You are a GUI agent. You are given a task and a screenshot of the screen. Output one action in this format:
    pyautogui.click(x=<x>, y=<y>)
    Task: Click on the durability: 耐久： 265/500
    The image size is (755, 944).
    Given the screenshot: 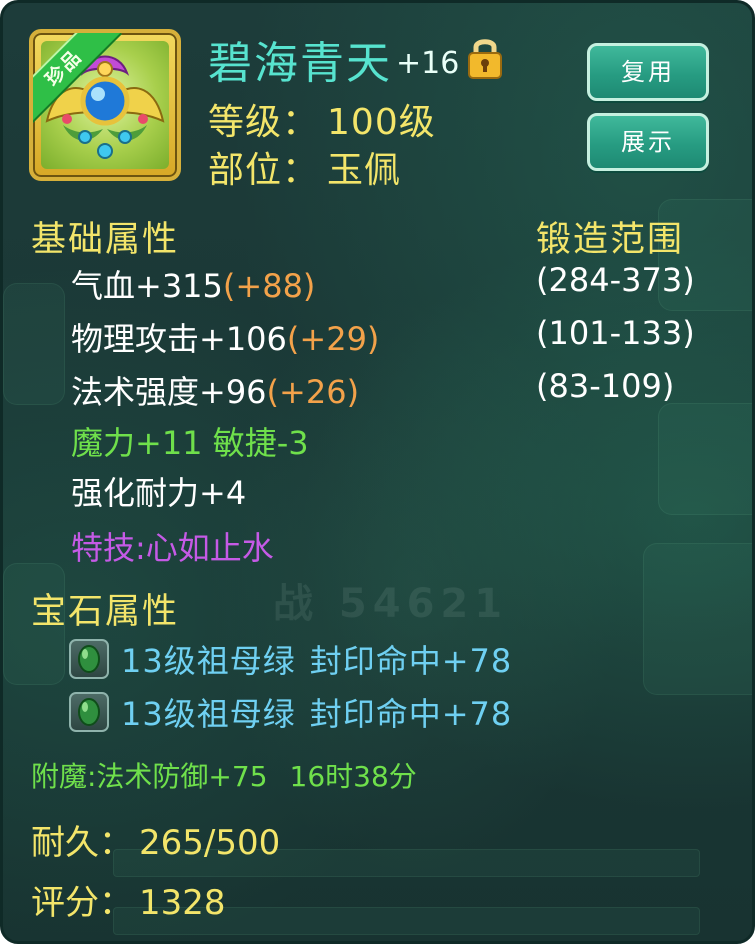 What is the action you would take?
    pyautogui.click(x=155, y=839)
    